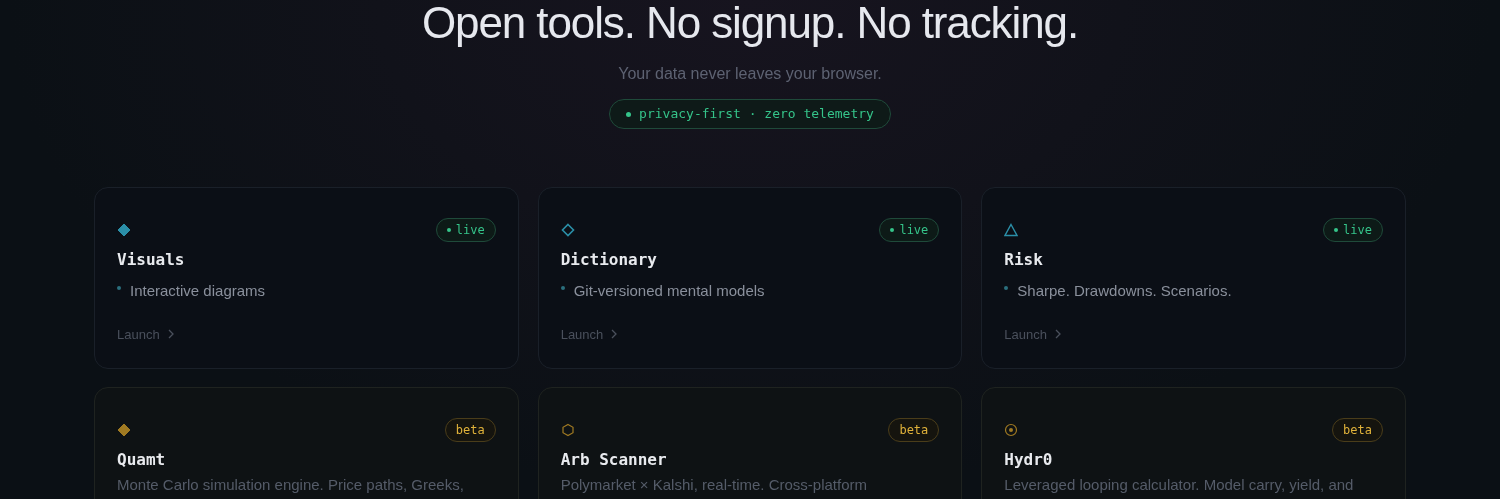  I want to click on tool-description: Leveraged looping calculator. Model carry, yield, and, so click(1179, 485).